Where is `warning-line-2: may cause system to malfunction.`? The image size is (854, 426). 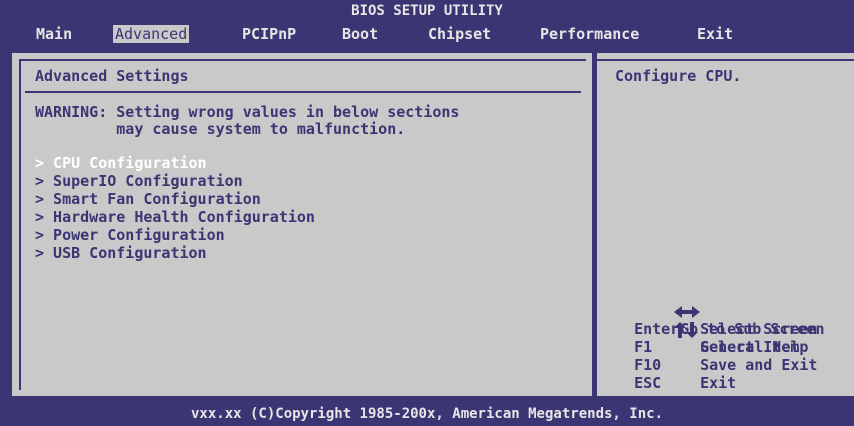
warning-line-2: may cause system to malfunction. is located at coordinates (220, 129).